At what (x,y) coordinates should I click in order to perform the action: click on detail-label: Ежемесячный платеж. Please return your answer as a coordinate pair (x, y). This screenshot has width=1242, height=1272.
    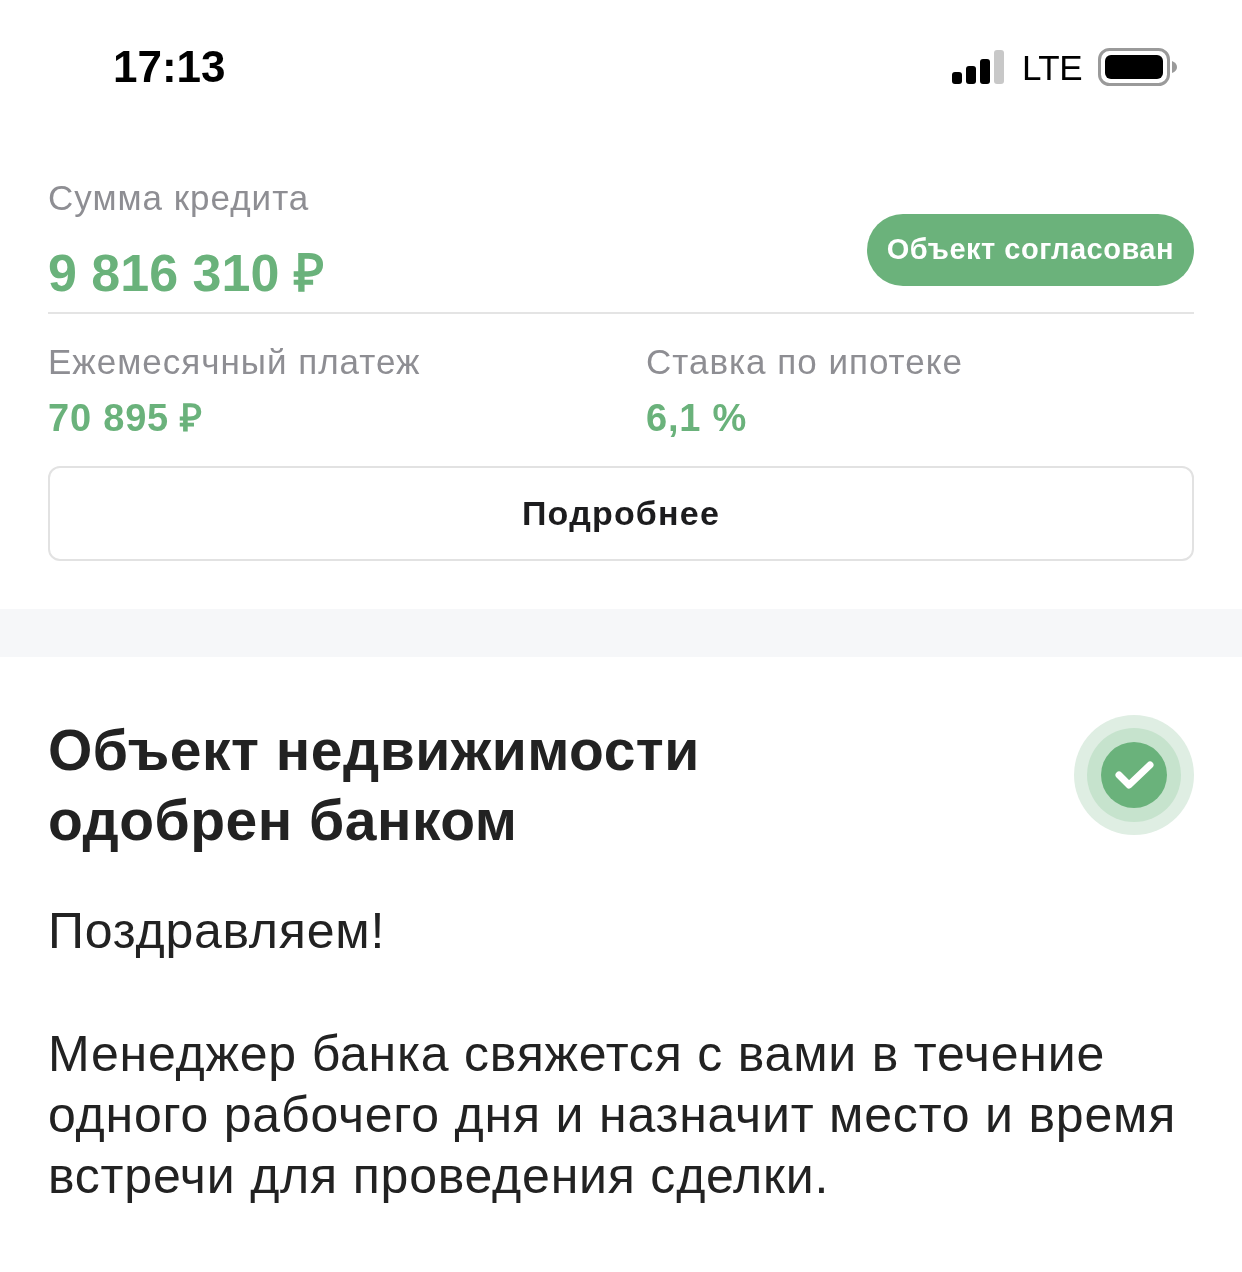
    Looking at the image, I should click on (235, 362).